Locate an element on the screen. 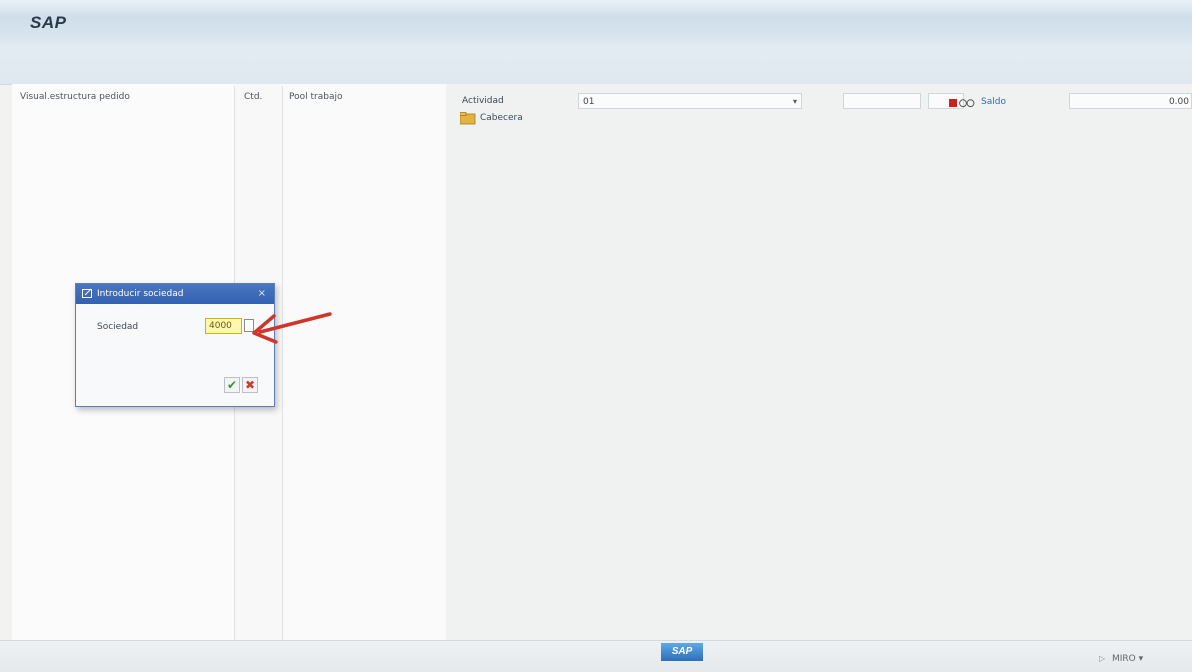 This screenshot has height=672, width=1192. status-light-icon is located at coordinates (962, 103).